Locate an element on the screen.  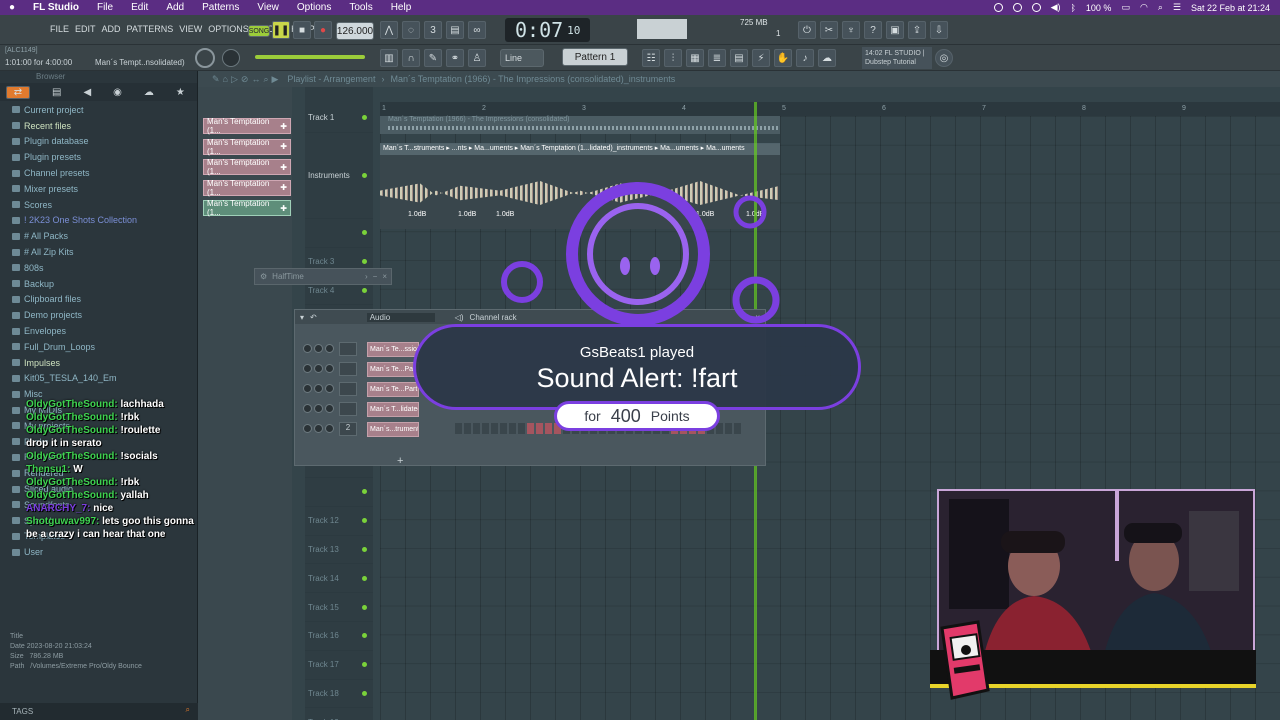
master-volume-slider is located at coordinates (310, 57).